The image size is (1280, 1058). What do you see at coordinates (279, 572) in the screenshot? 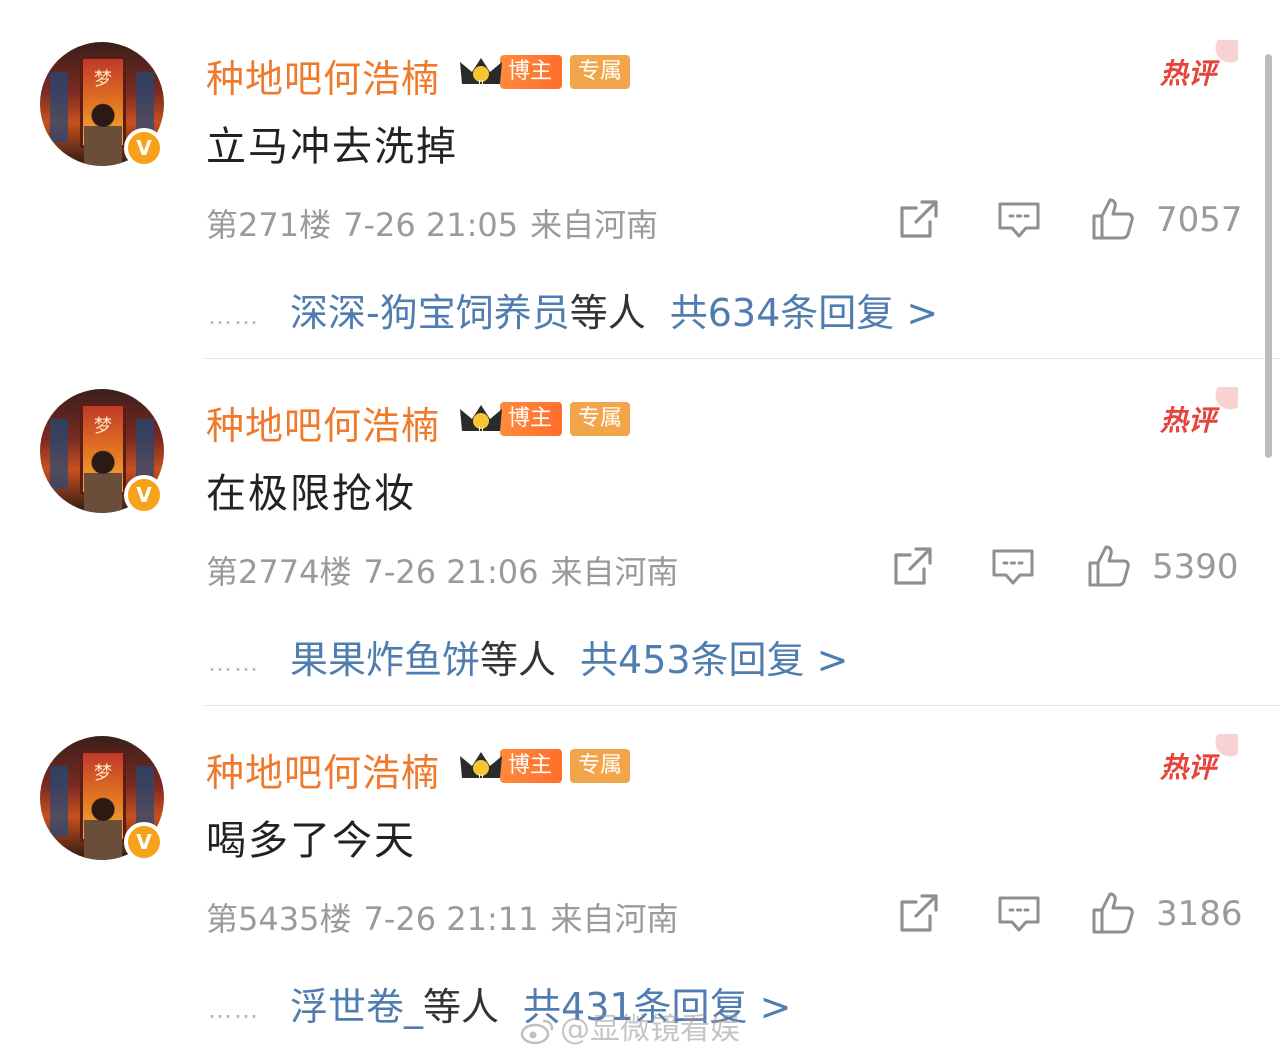
I see `floor-number: 第2774楼` at bounding box center [279, 572].